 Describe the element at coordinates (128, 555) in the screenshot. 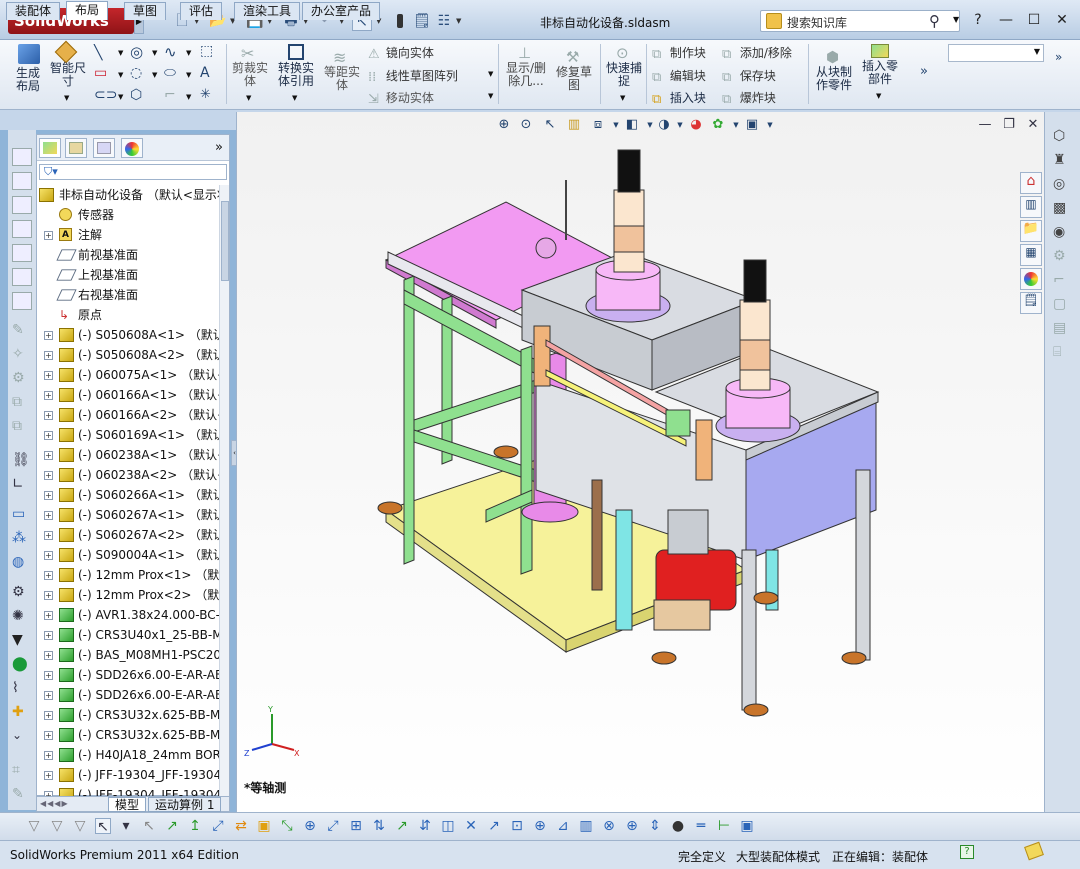

I see `tree-item: + (-) S090004A<1> （默认<` at that location.